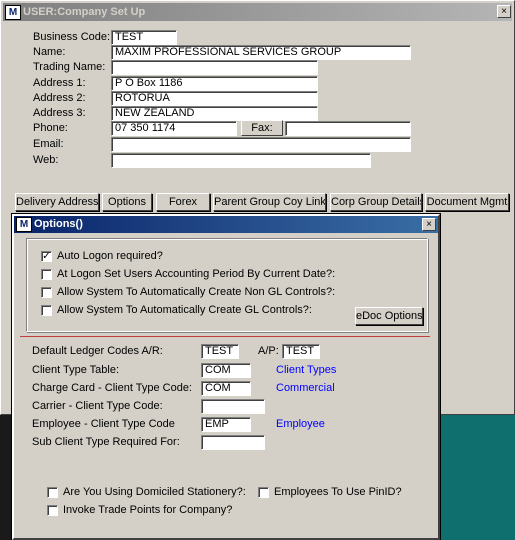  What do you see at coordinates (257, 12) in the screenshot?
I see `window-titlebar: M USER:Company Set Up` at bounding box center [257, 12].